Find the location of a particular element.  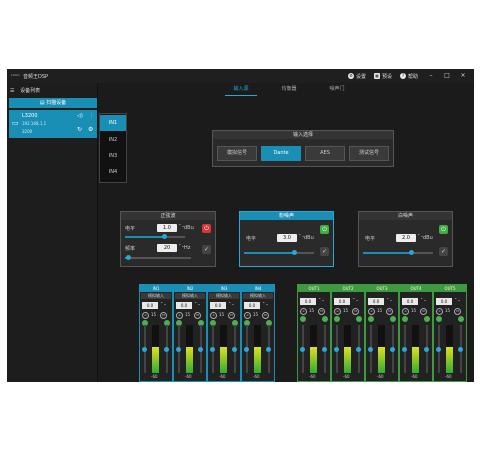

white-confirm-button: ✓ is located at coordinates (443, 251).